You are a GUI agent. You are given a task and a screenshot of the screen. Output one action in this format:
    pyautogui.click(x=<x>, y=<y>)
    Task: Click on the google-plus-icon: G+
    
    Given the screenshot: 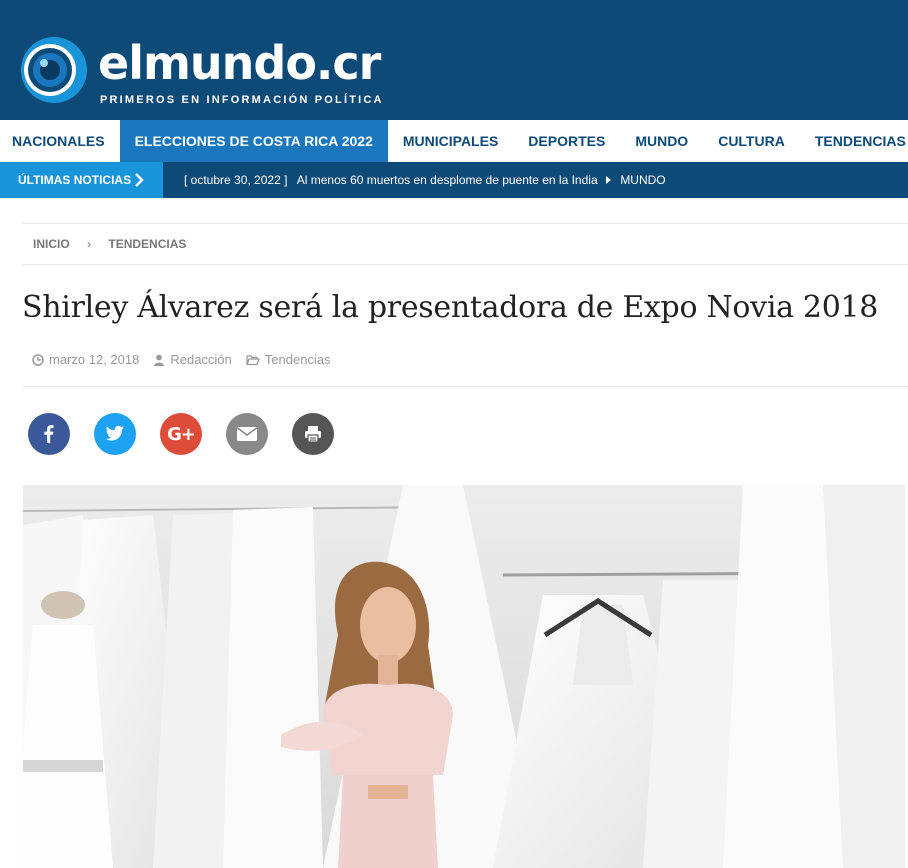 What is the action you would take?
    pyautogui.click(x=181, y=434)
    